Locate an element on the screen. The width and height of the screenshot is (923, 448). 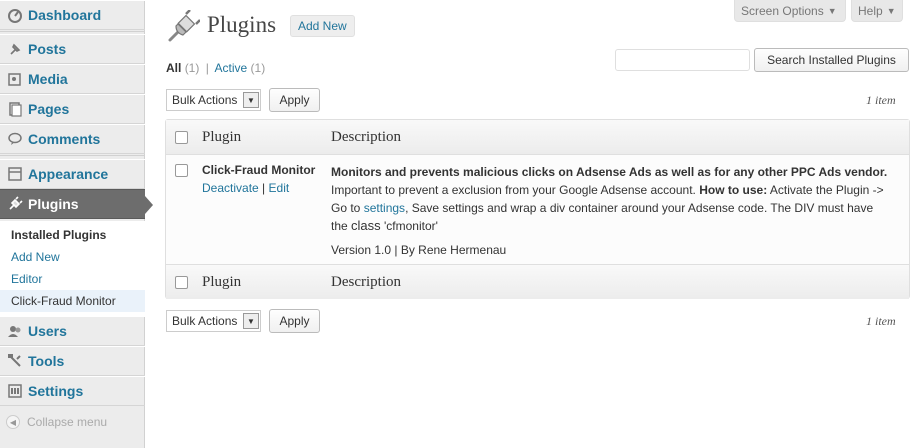
menu-dashboard: Dashboard is located at coordinates (72, 15).